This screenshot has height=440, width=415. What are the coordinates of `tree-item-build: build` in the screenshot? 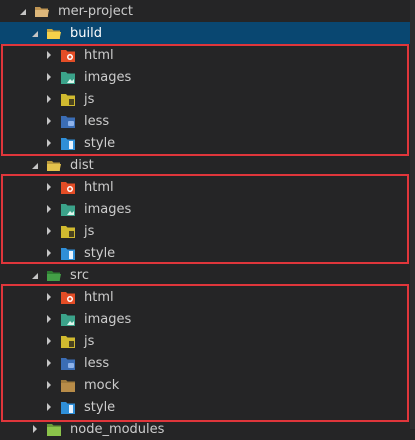 It's located at (205, 33).